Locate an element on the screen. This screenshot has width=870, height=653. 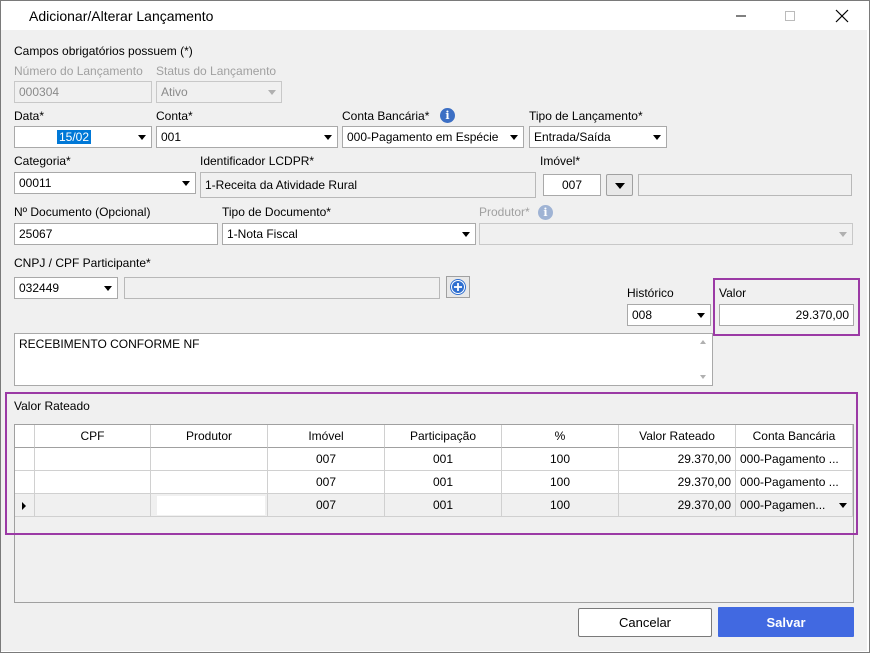
maximize-icon is located at coordinates (790, 16).